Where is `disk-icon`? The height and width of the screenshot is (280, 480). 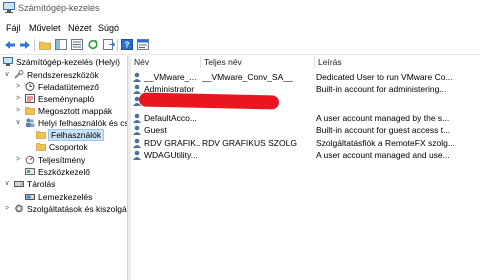
disk-icon is located at coordinates (30, 197).